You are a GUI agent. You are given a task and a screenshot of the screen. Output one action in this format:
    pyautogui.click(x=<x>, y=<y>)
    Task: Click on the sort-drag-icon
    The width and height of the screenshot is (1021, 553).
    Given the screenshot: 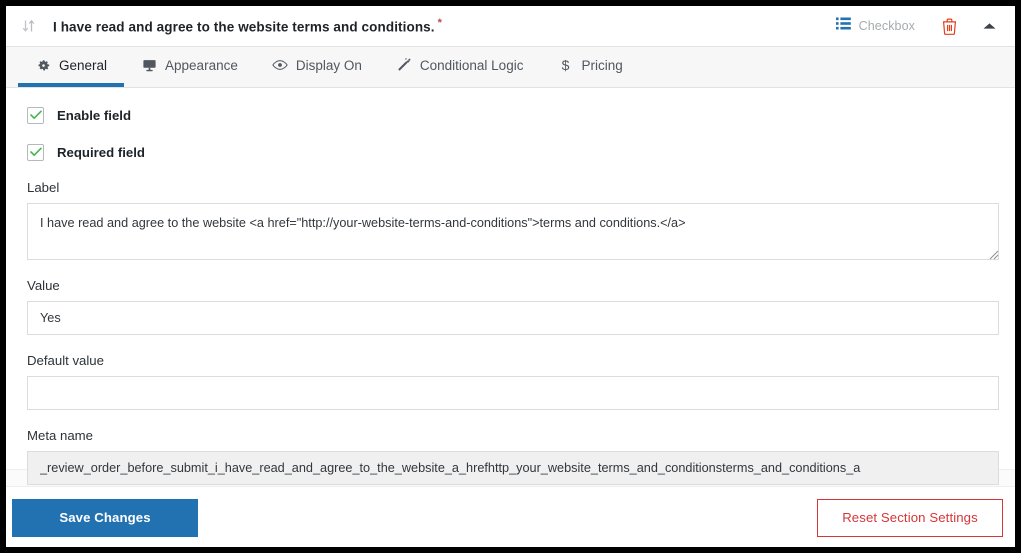 What is the action you would take?
    pyautogui.click(x=29, y=26)
    